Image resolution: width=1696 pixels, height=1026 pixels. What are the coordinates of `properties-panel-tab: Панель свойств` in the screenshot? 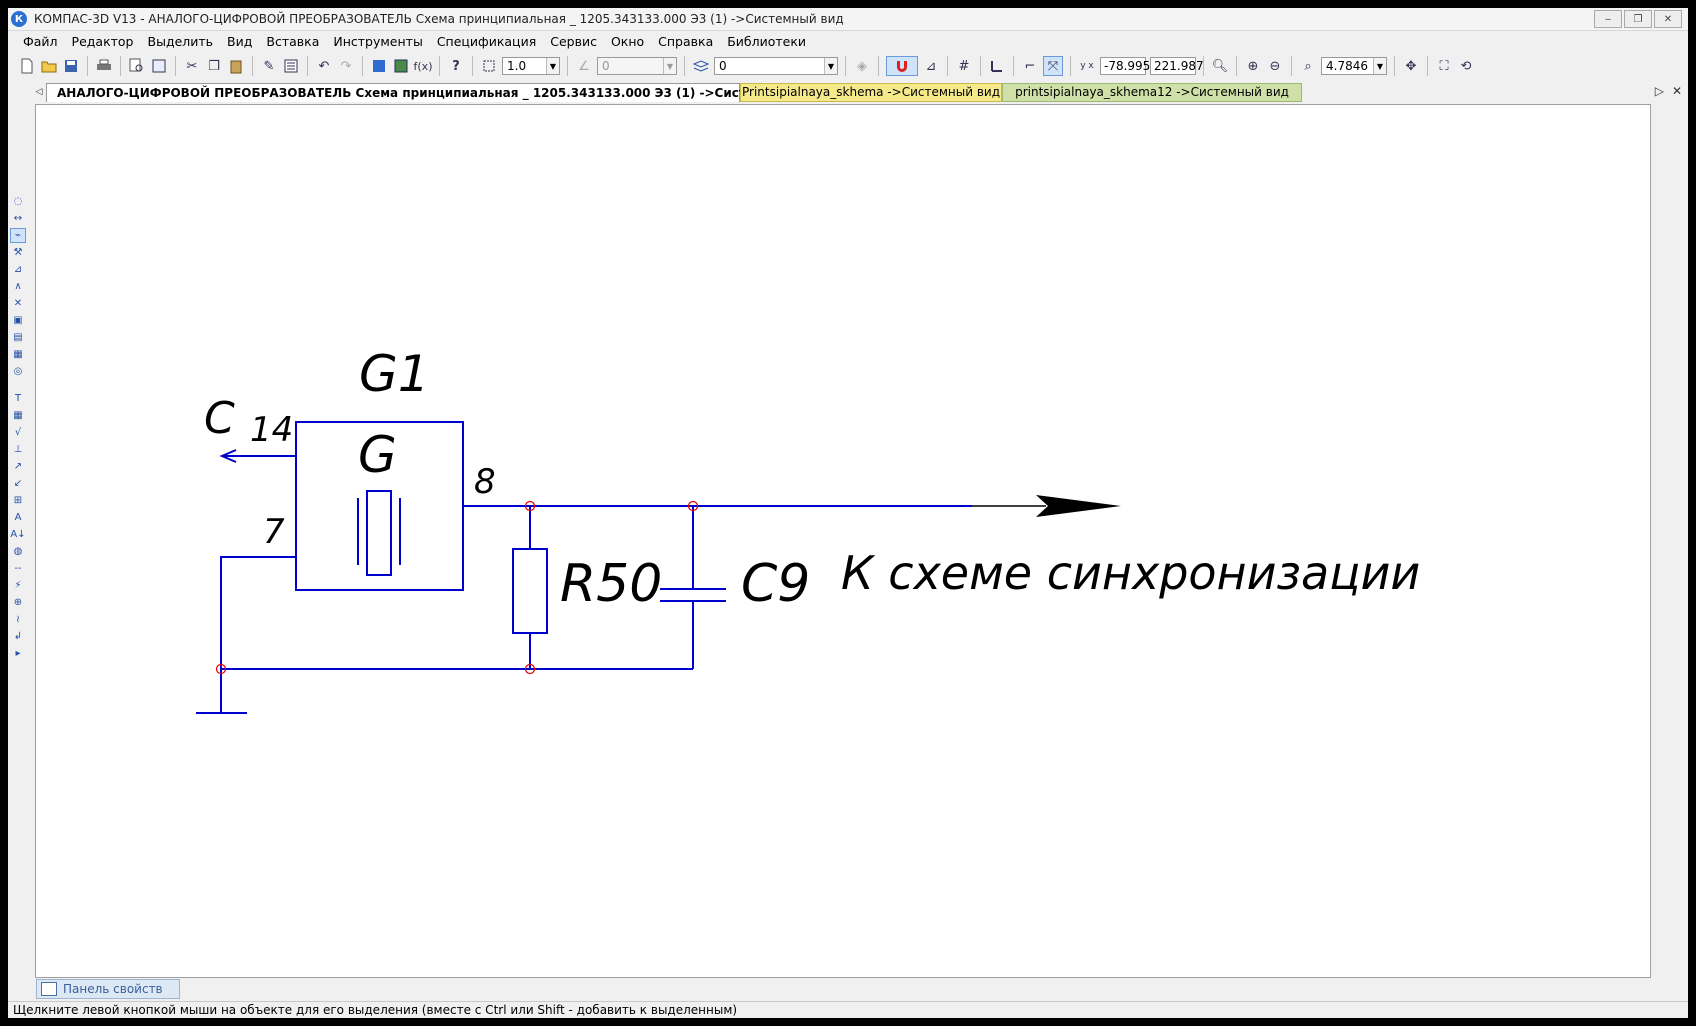 It's located at (108, 989).